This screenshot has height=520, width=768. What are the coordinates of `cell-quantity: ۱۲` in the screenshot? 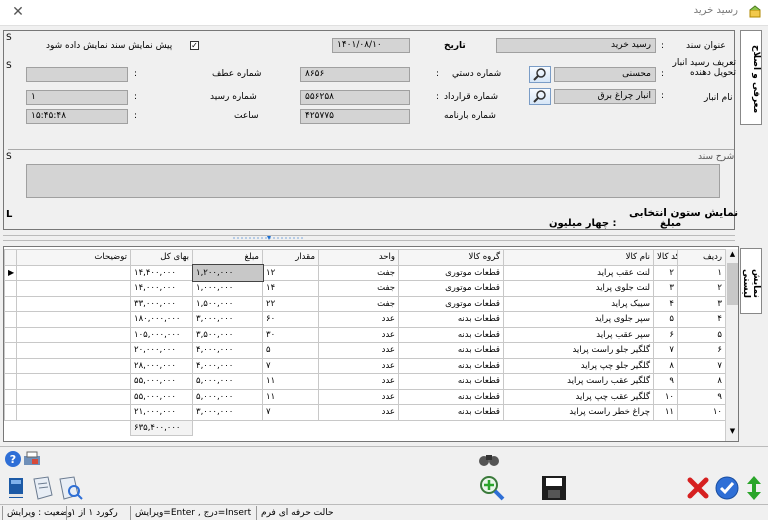 It's located at (290, 272).